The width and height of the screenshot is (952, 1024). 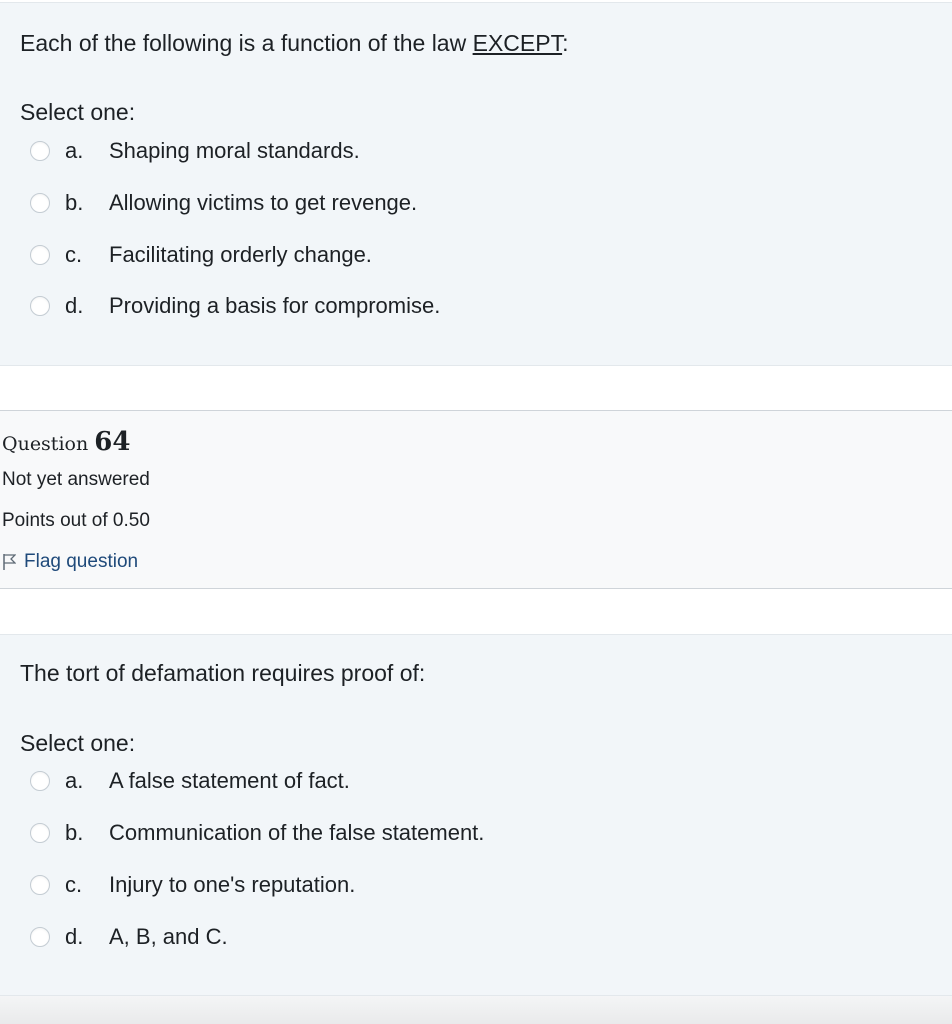 What do you see at coordinates (112, 442) in the screenshot?
I see `question-number: 64` at bounding box center [112, 442].